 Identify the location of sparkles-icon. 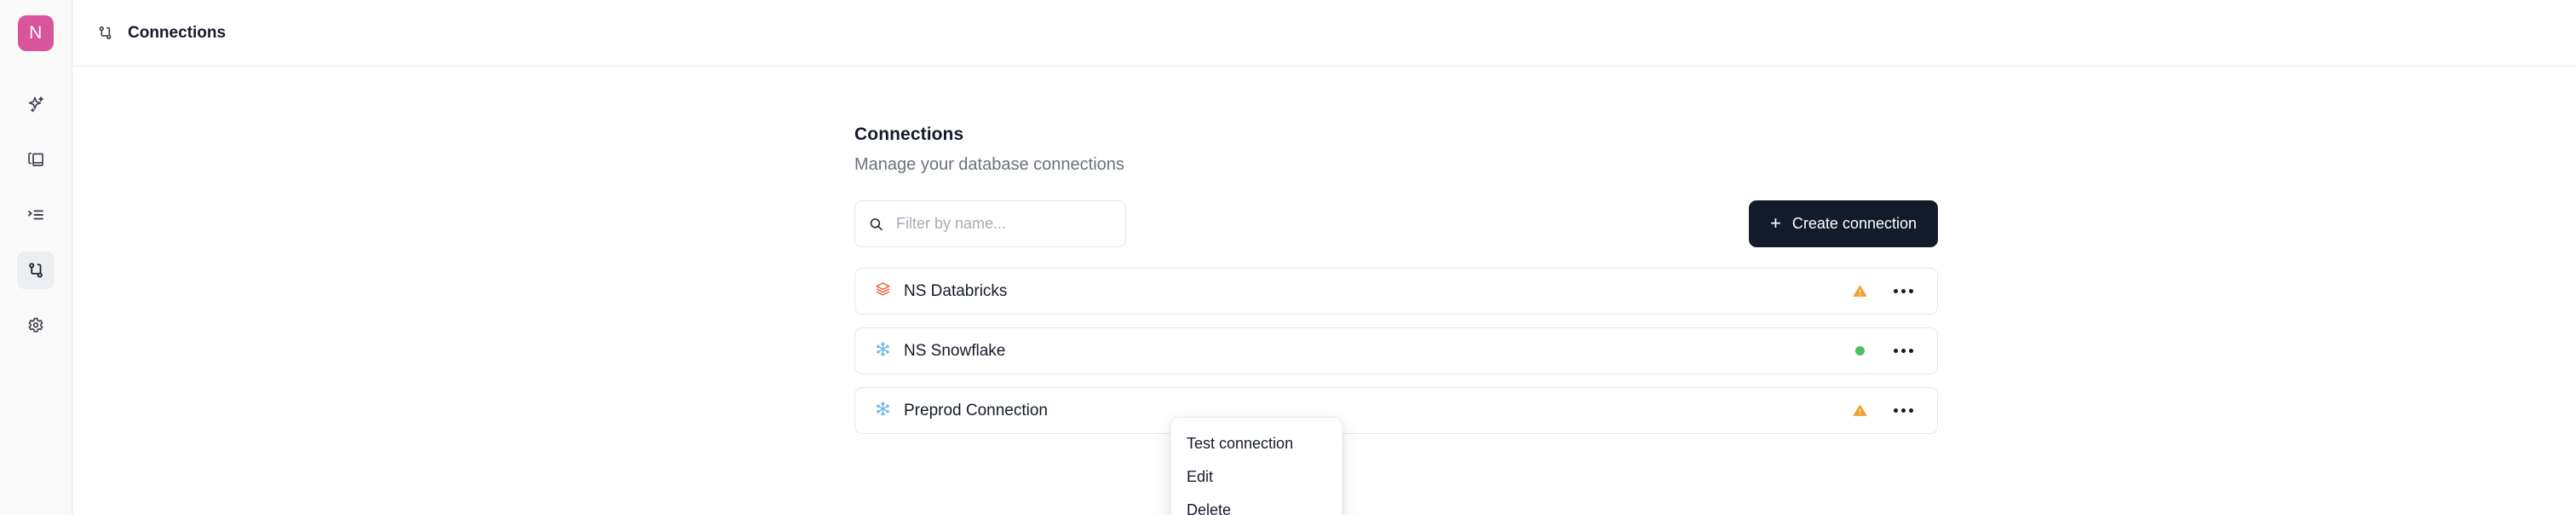
(36, 104).